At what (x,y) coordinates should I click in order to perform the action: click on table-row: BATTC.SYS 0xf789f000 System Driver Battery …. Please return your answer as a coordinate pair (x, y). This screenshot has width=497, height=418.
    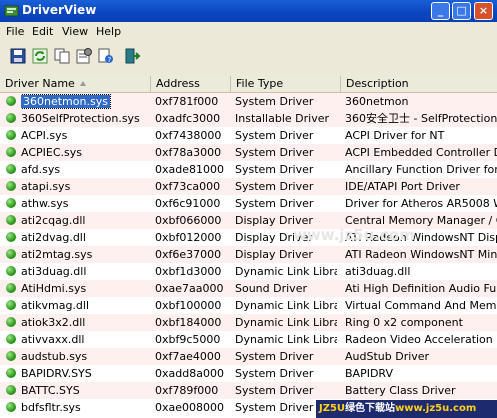
    Looking at the image, I should click on (248, 390).